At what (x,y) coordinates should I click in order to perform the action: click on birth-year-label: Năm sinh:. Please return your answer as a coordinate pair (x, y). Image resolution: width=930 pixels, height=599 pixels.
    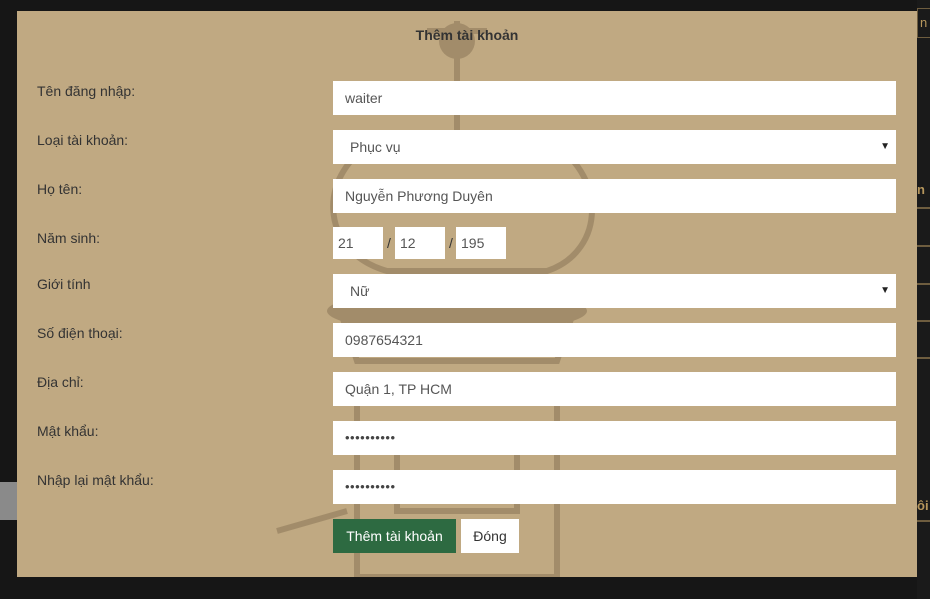
    Looking at the image, I should click on (69, 238).